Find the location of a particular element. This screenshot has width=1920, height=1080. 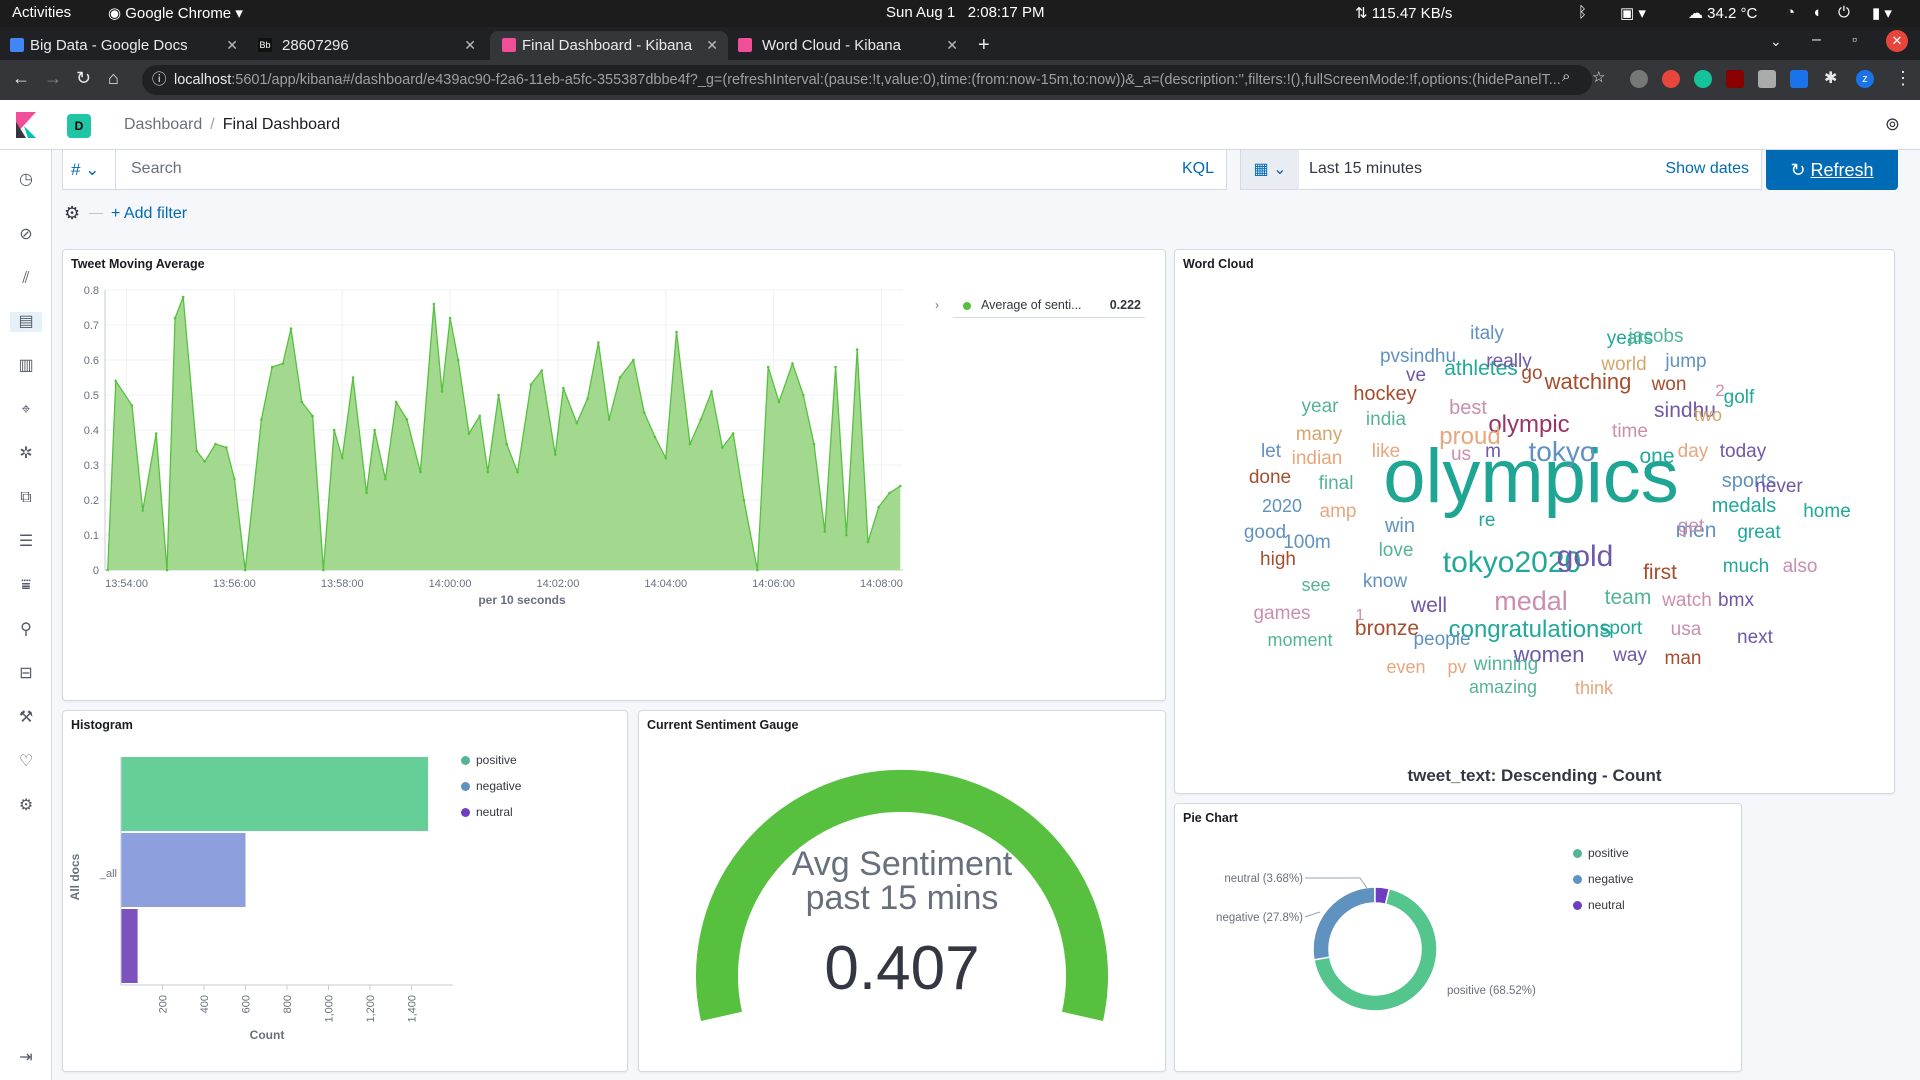

blackboard-icon: Bb is located at coordinates (265, 45).